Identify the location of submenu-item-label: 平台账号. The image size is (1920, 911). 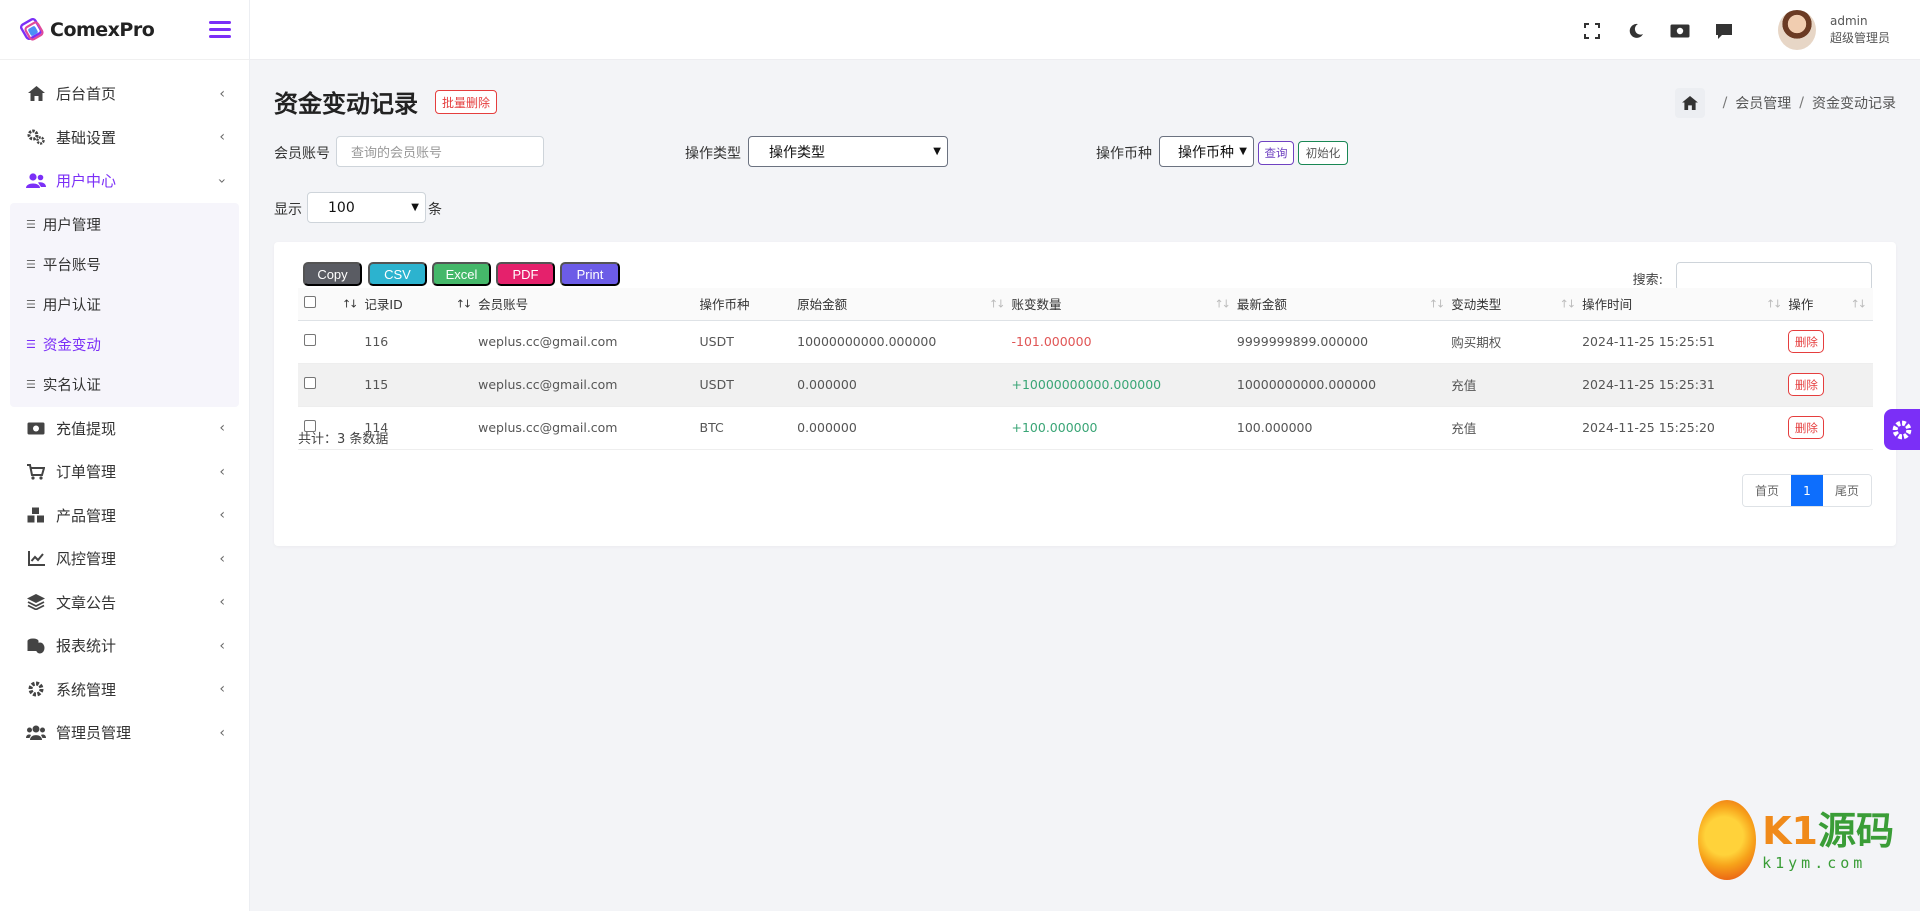
(71, 266).